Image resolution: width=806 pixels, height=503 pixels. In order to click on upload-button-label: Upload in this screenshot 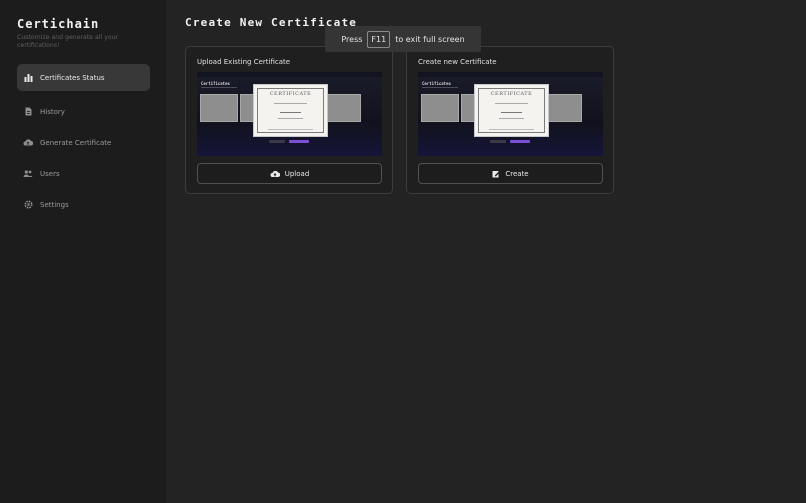, I will do `click(297, 173)`.